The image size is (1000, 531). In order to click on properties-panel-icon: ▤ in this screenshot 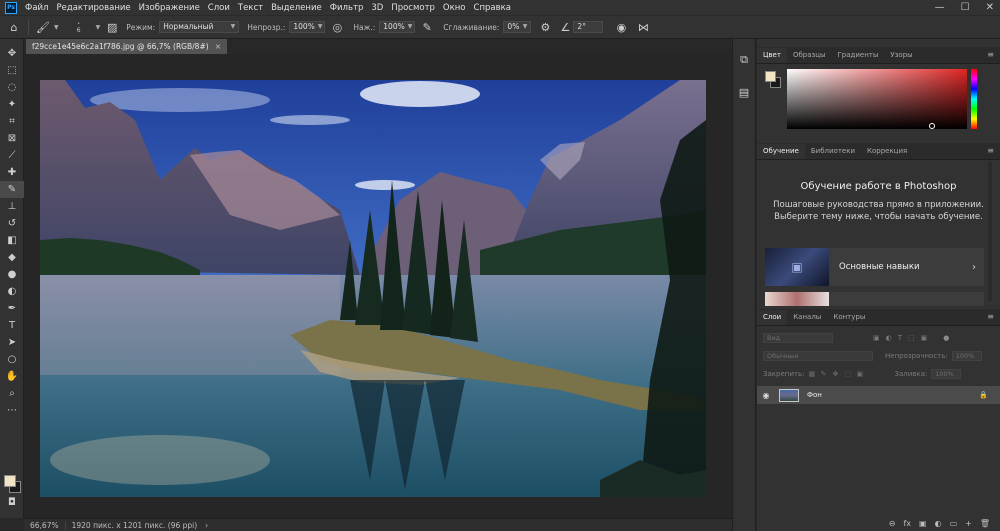, I will do `click(744, 92)`.